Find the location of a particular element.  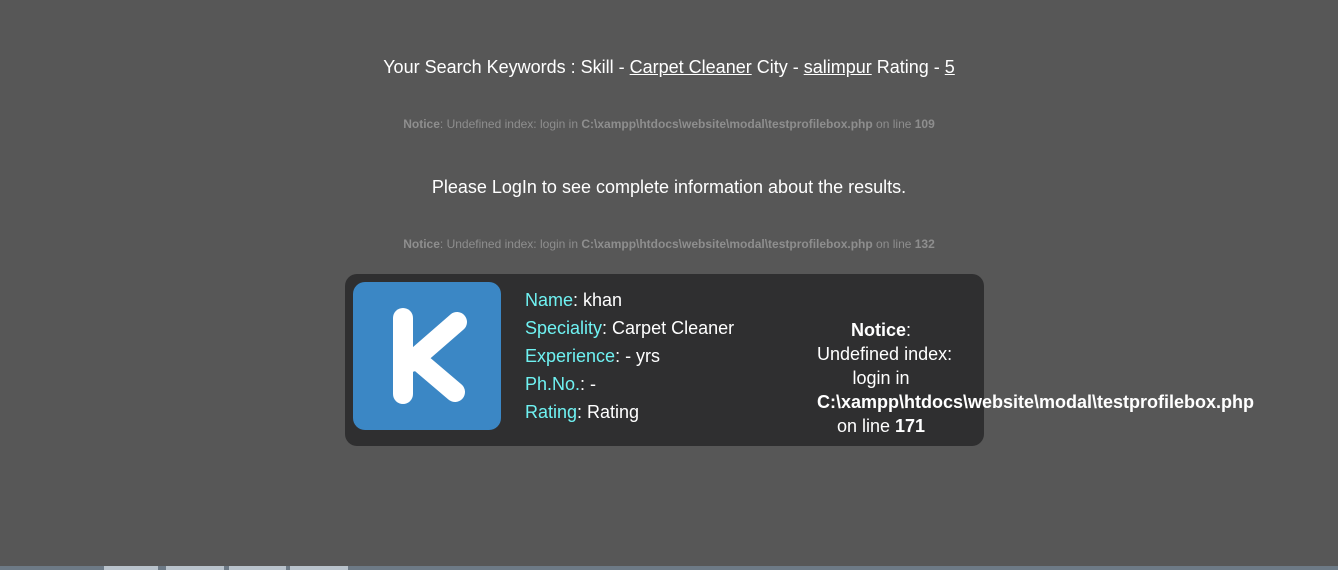

speciality-row: Speciality: Carpet Cleaner is located at coordinates (629, 328).